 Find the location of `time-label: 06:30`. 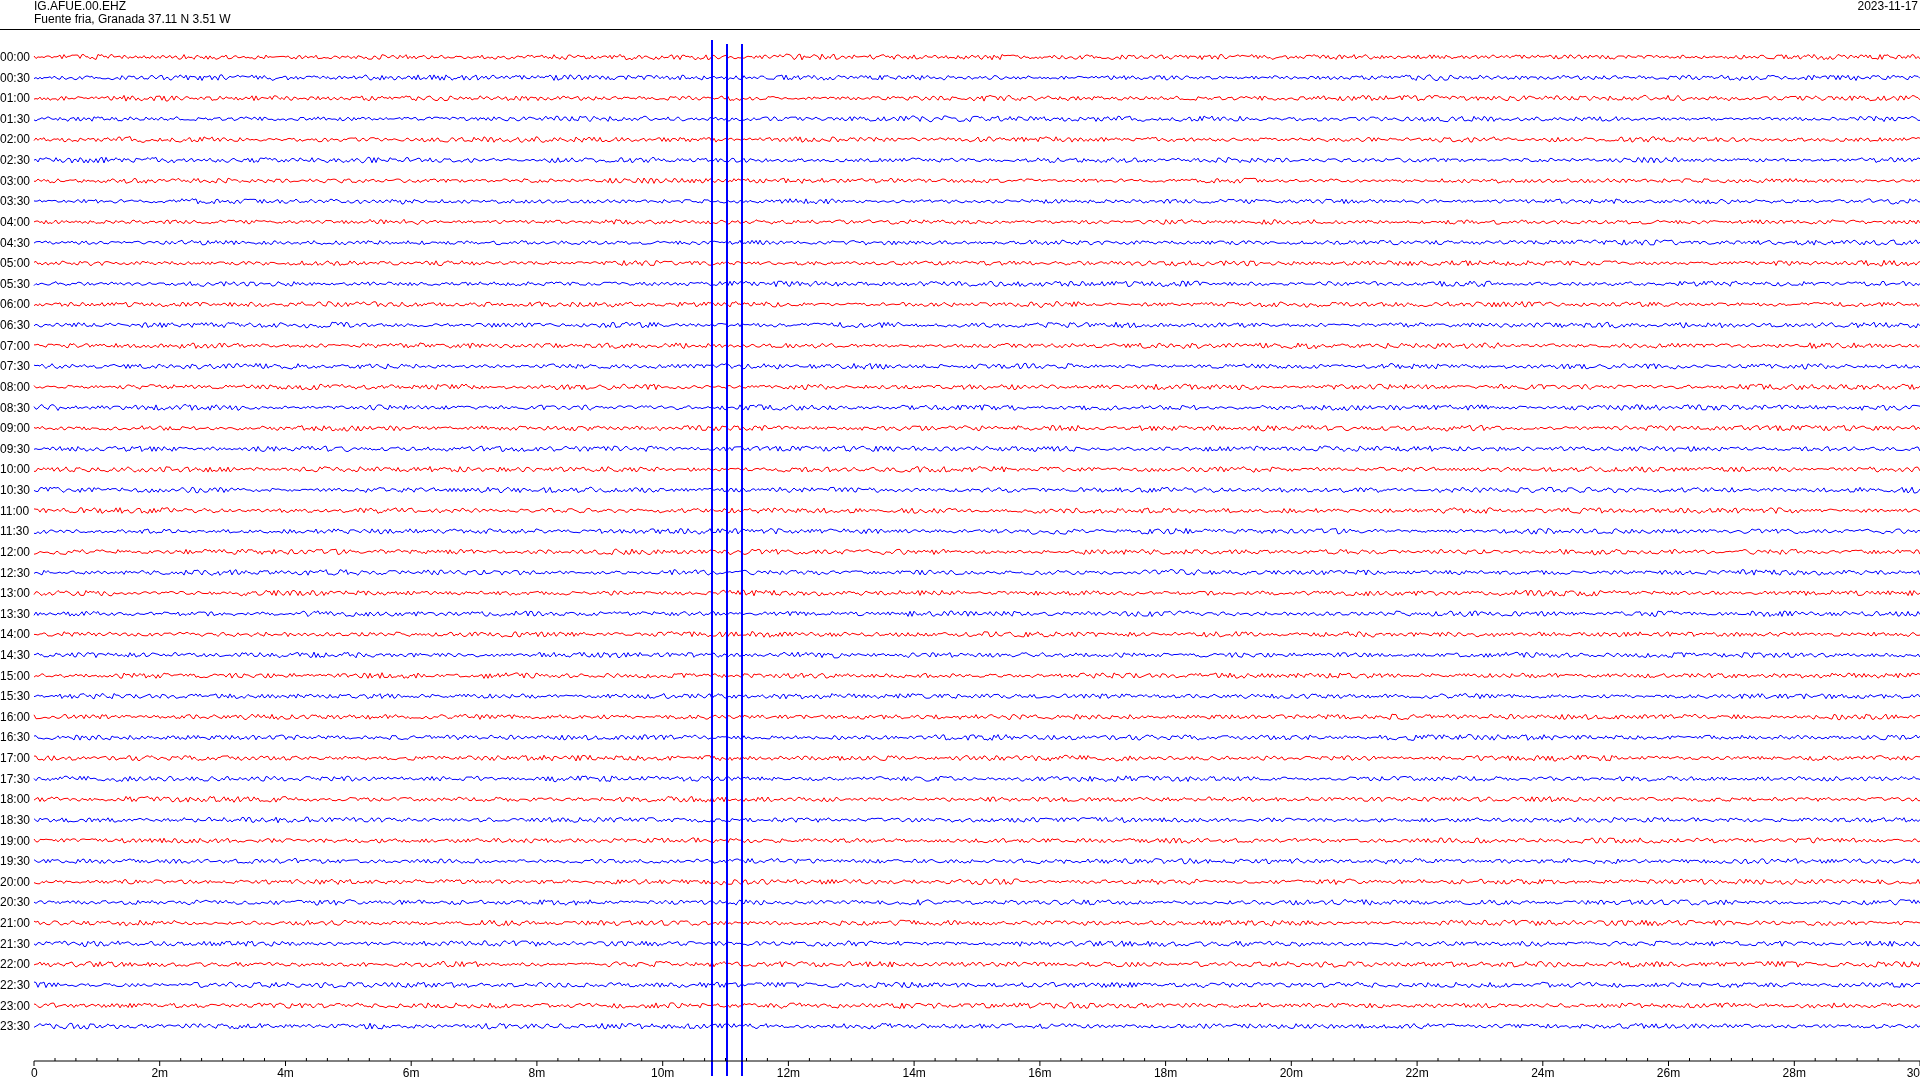

time-label: 06:30 is located at coordinates (15, 325).